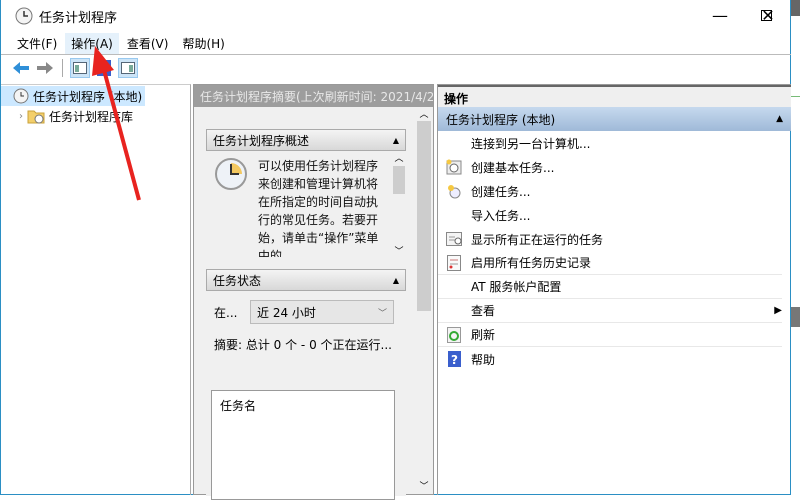  Describe the element at coordinates (116, 123) in the screenshot. I see `annotation-arrow` at that location.